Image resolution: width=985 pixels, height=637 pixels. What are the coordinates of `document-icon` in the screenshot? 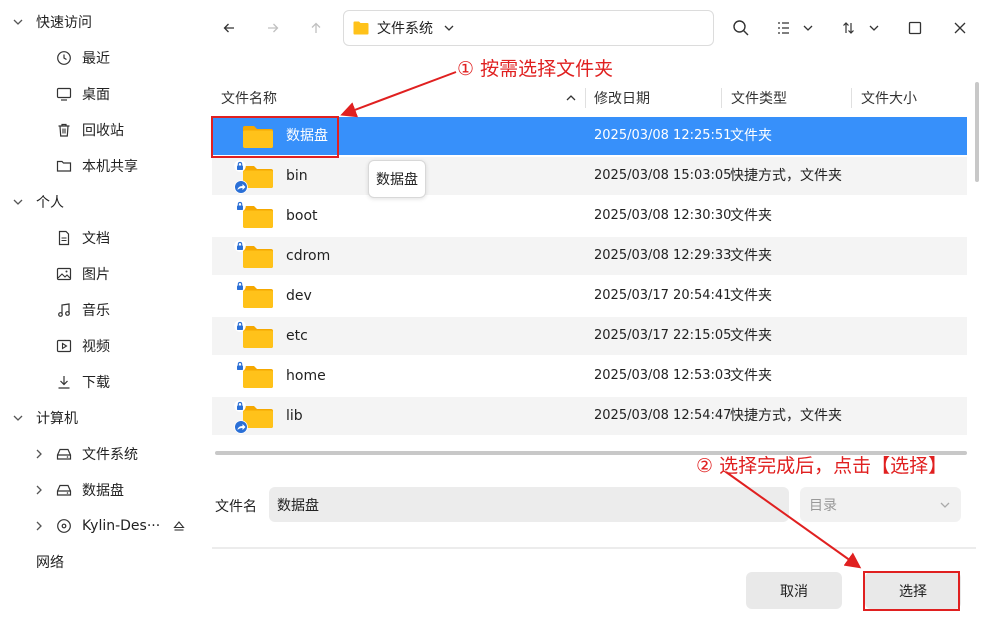 It's located at (64, 238).